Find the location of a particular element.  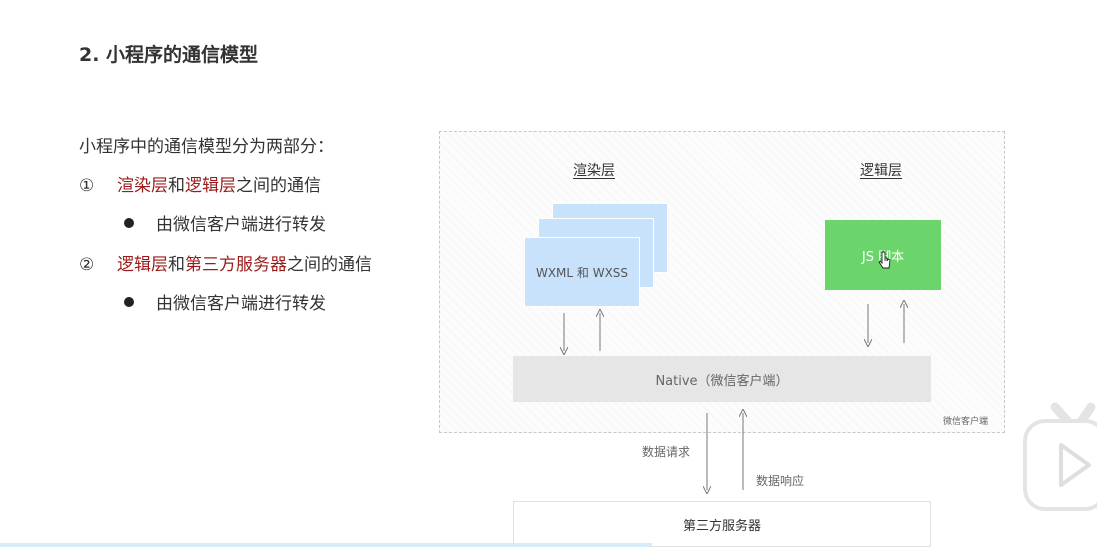

third-party-server-box: 第三方服务器 is located at coordinates (722, 524).